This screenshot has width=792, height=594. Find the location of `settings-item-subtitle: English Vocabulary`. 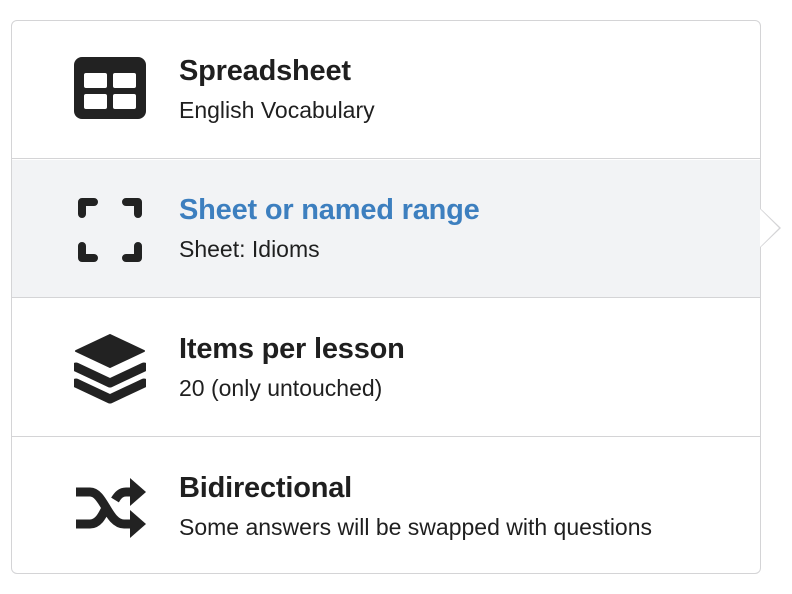

settings-item-subtitle: English Vocabulary is located at coordinates (277, 110).